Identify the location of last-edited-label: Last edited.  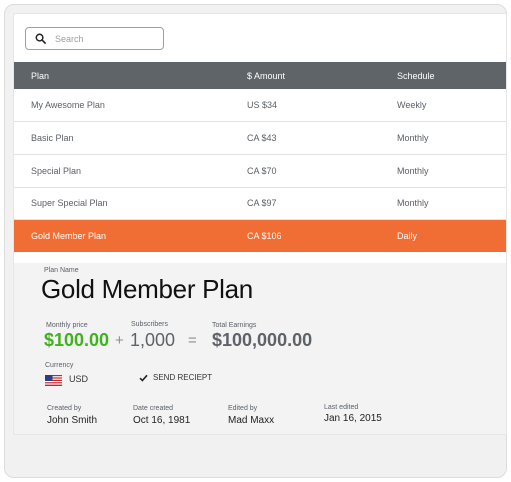
(341, 407).